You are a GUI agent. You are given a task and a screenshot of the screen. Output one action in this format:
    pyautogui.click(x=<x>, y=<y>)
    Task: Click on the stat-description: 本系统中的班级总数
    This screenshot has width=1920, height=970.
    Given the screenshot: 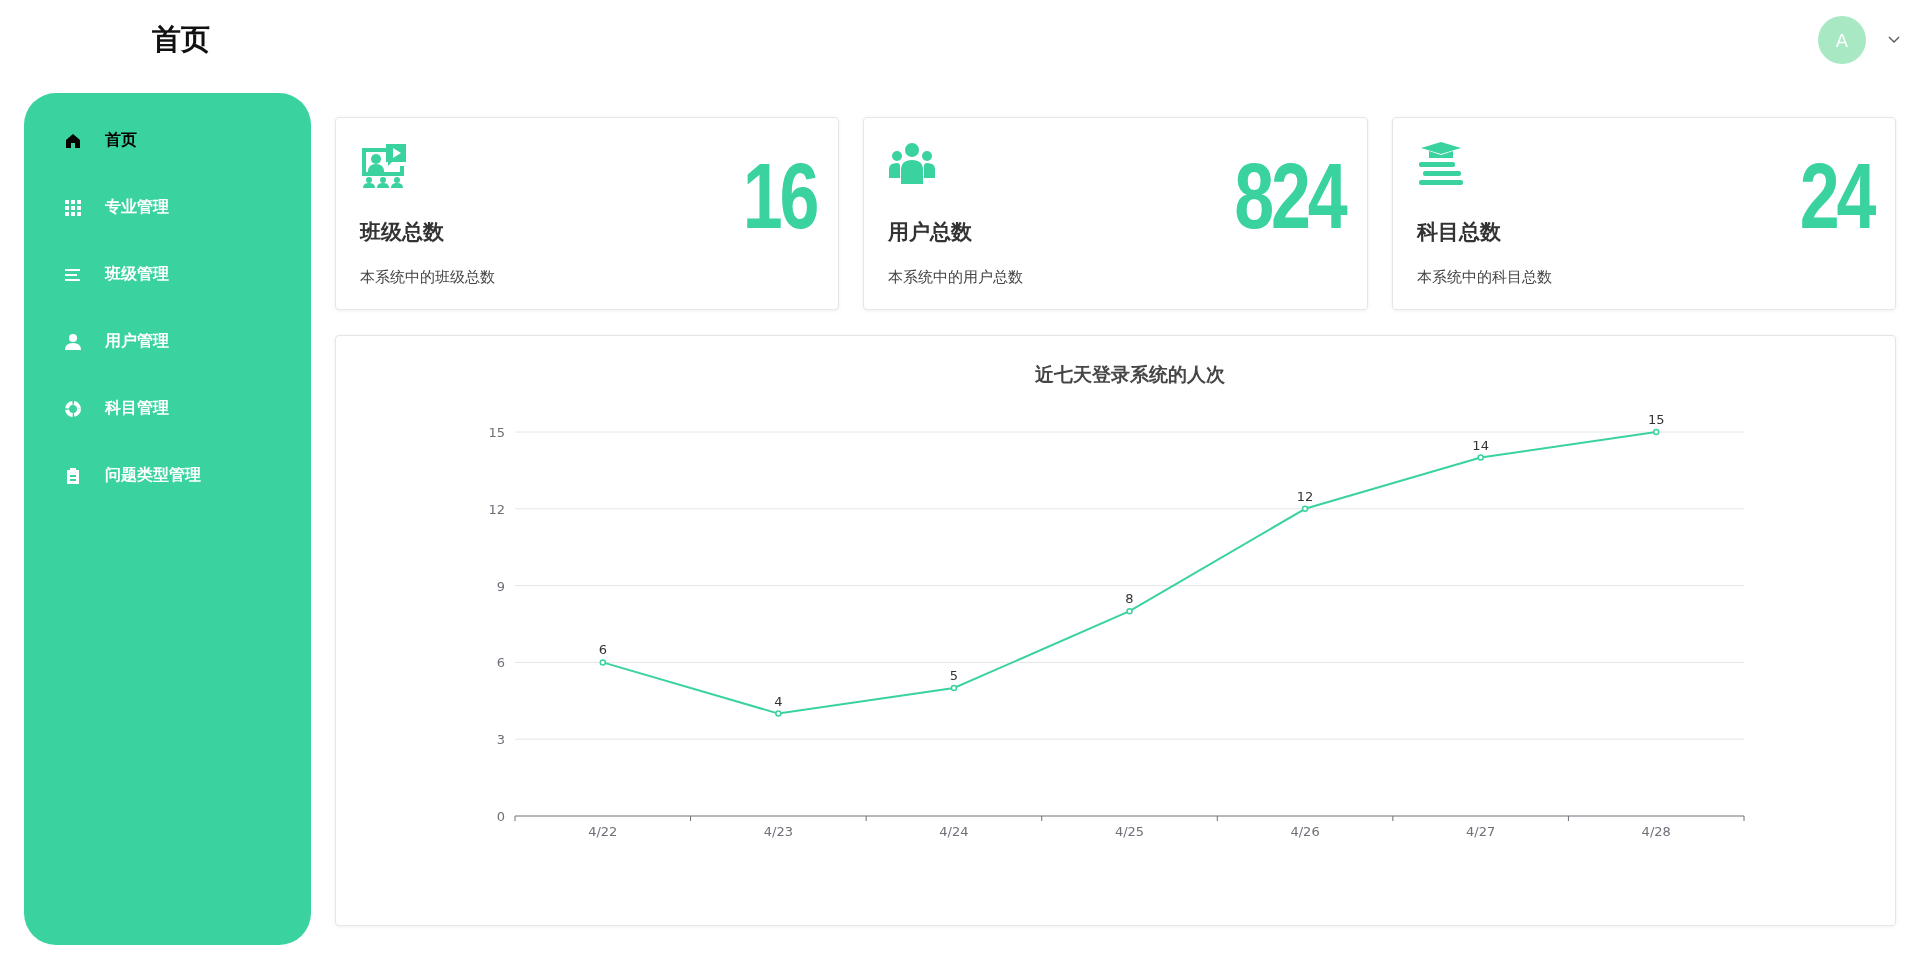 What is the action you would take?
    pyautogui.click(x=428, y=277)
    